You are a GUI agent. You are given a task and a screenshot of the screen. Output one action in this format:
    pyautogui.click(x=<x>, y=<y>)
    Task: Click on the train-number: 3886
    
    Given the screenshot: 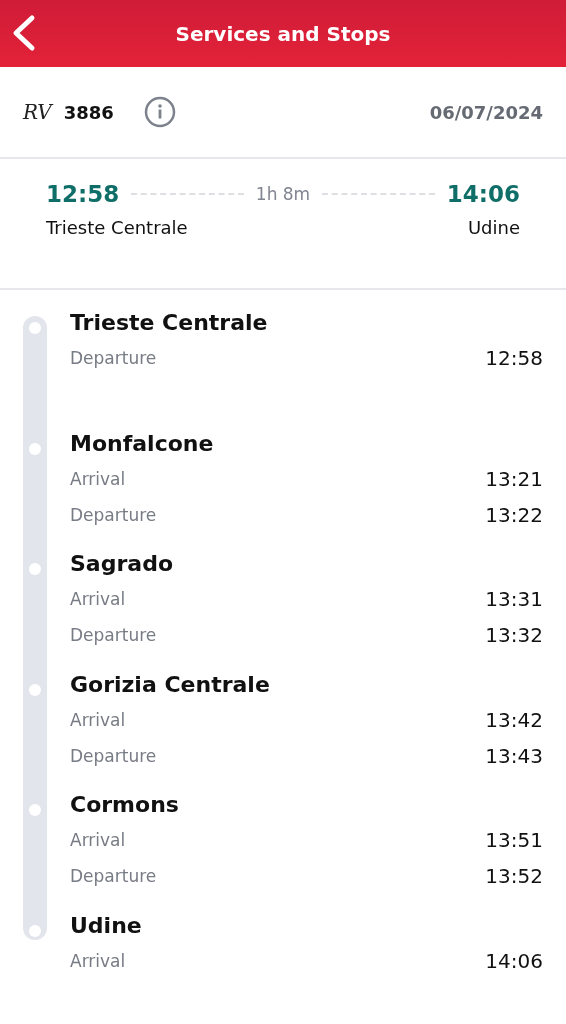 What is the action you would take?
    pyautogui.click(x=88, y=112)
    